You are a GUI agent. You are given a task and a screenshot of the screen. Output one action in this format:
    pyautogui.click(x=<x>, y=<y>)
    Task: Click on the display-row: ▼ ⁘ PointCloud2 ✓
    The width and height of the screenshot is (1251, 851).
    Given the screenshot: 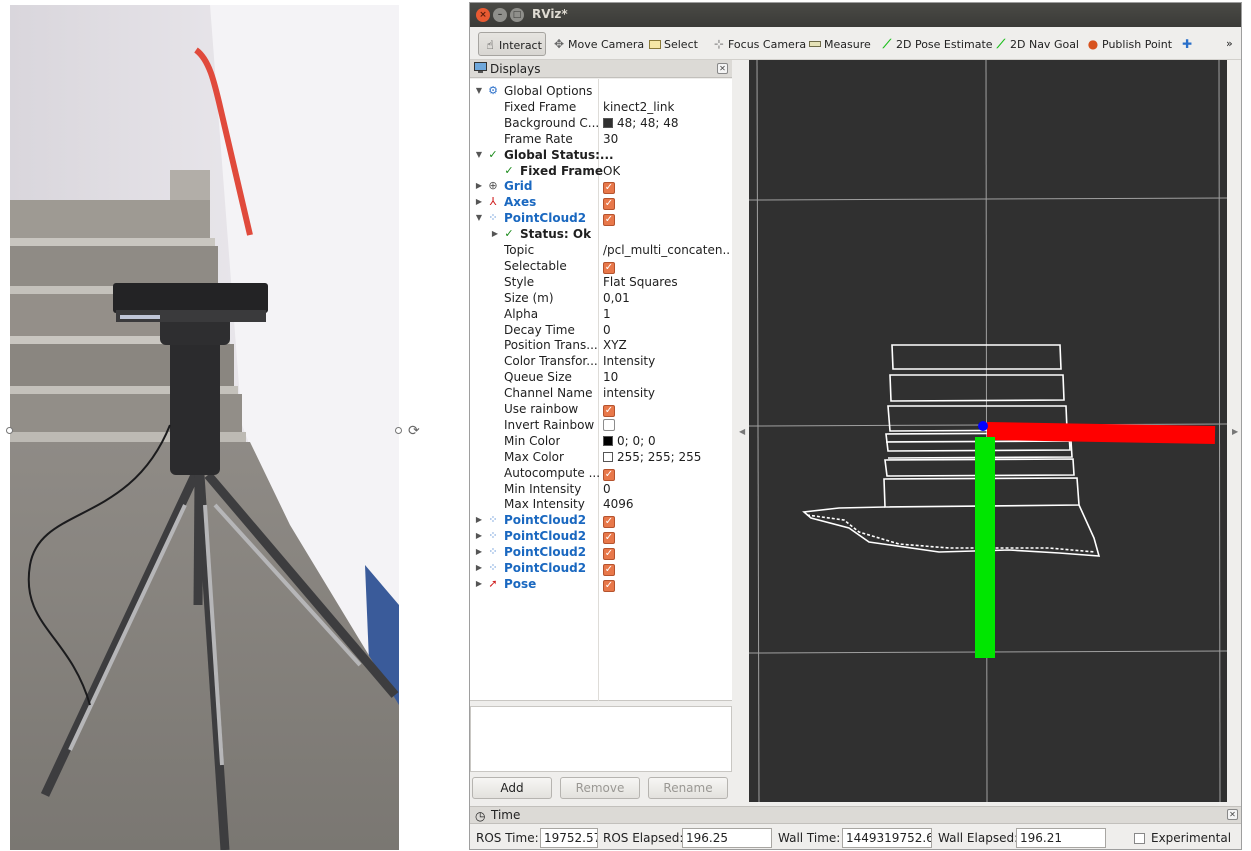 What is the action you would take?
    pyautogui.click(x=601, y=218)
    